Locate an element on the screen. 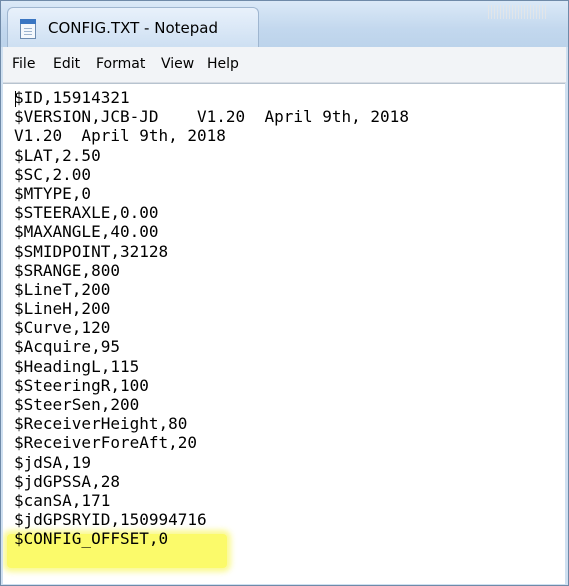 The image size is (569, 586). editor-line: $SteerSen,200 is located at coordinates (77, 404).